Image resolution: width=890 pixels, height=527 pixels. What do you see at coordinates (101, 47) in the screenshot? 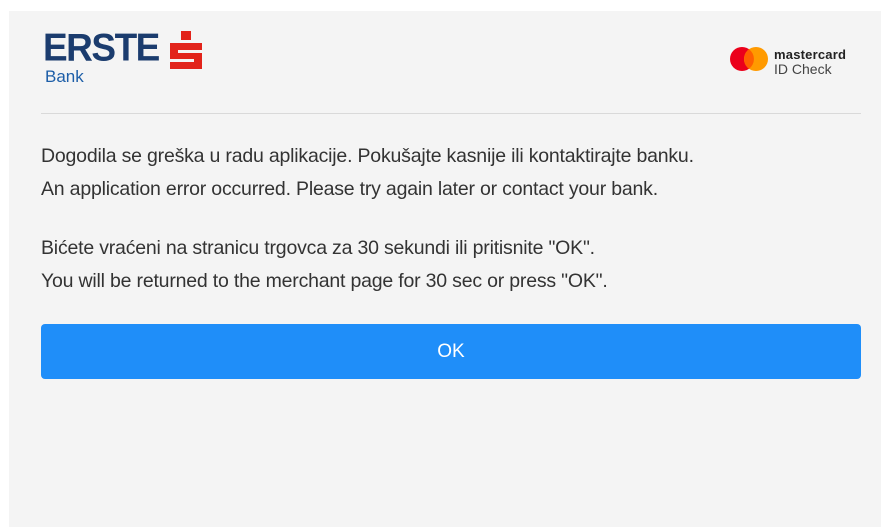
I see `erste-logo-word: ERSTE` at bounding box center [101, 47].